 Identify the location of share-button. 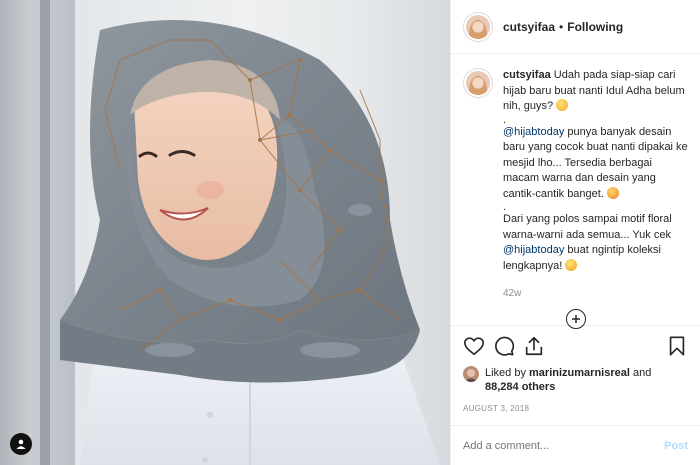
(534, 346).